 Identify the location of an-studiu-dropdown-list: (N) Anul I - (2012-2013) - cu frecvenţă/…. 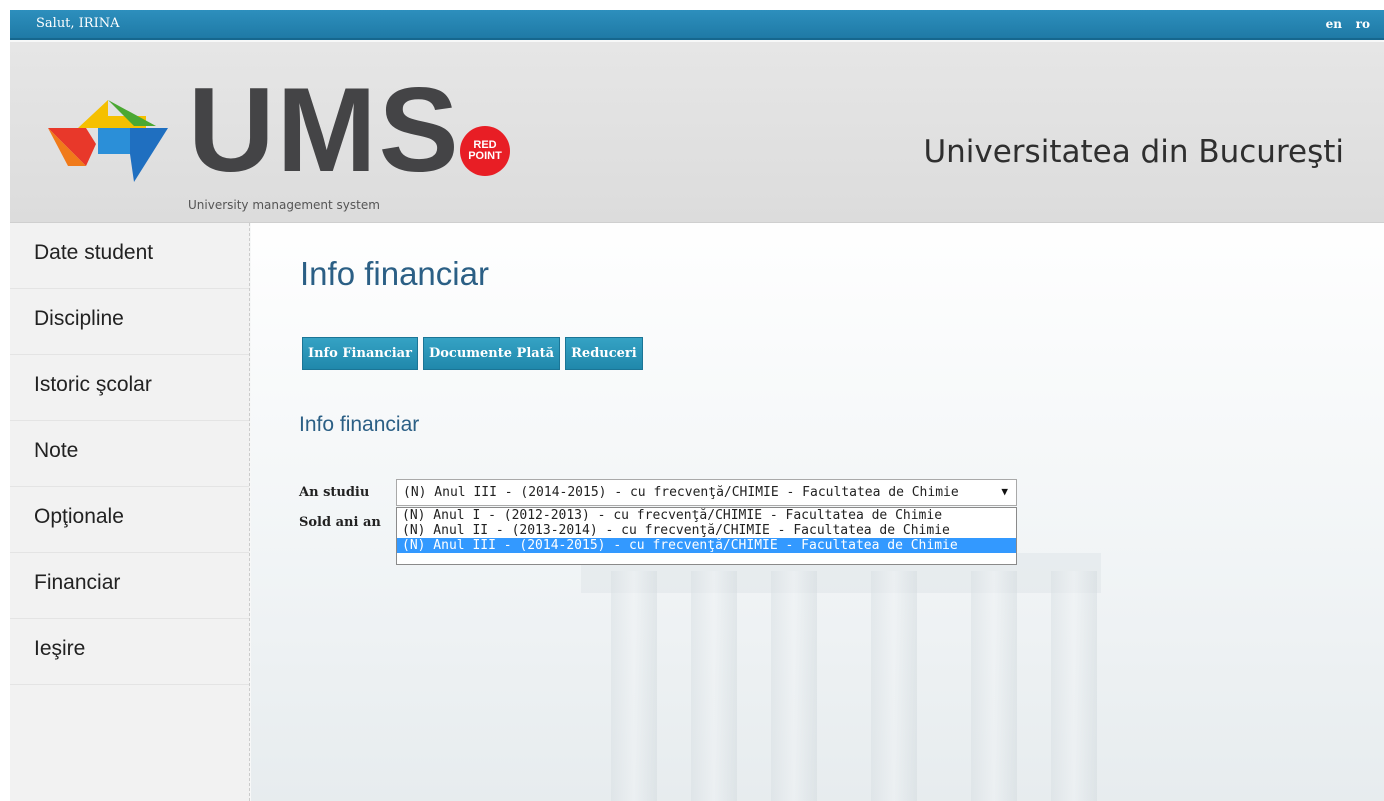
(706, 536).